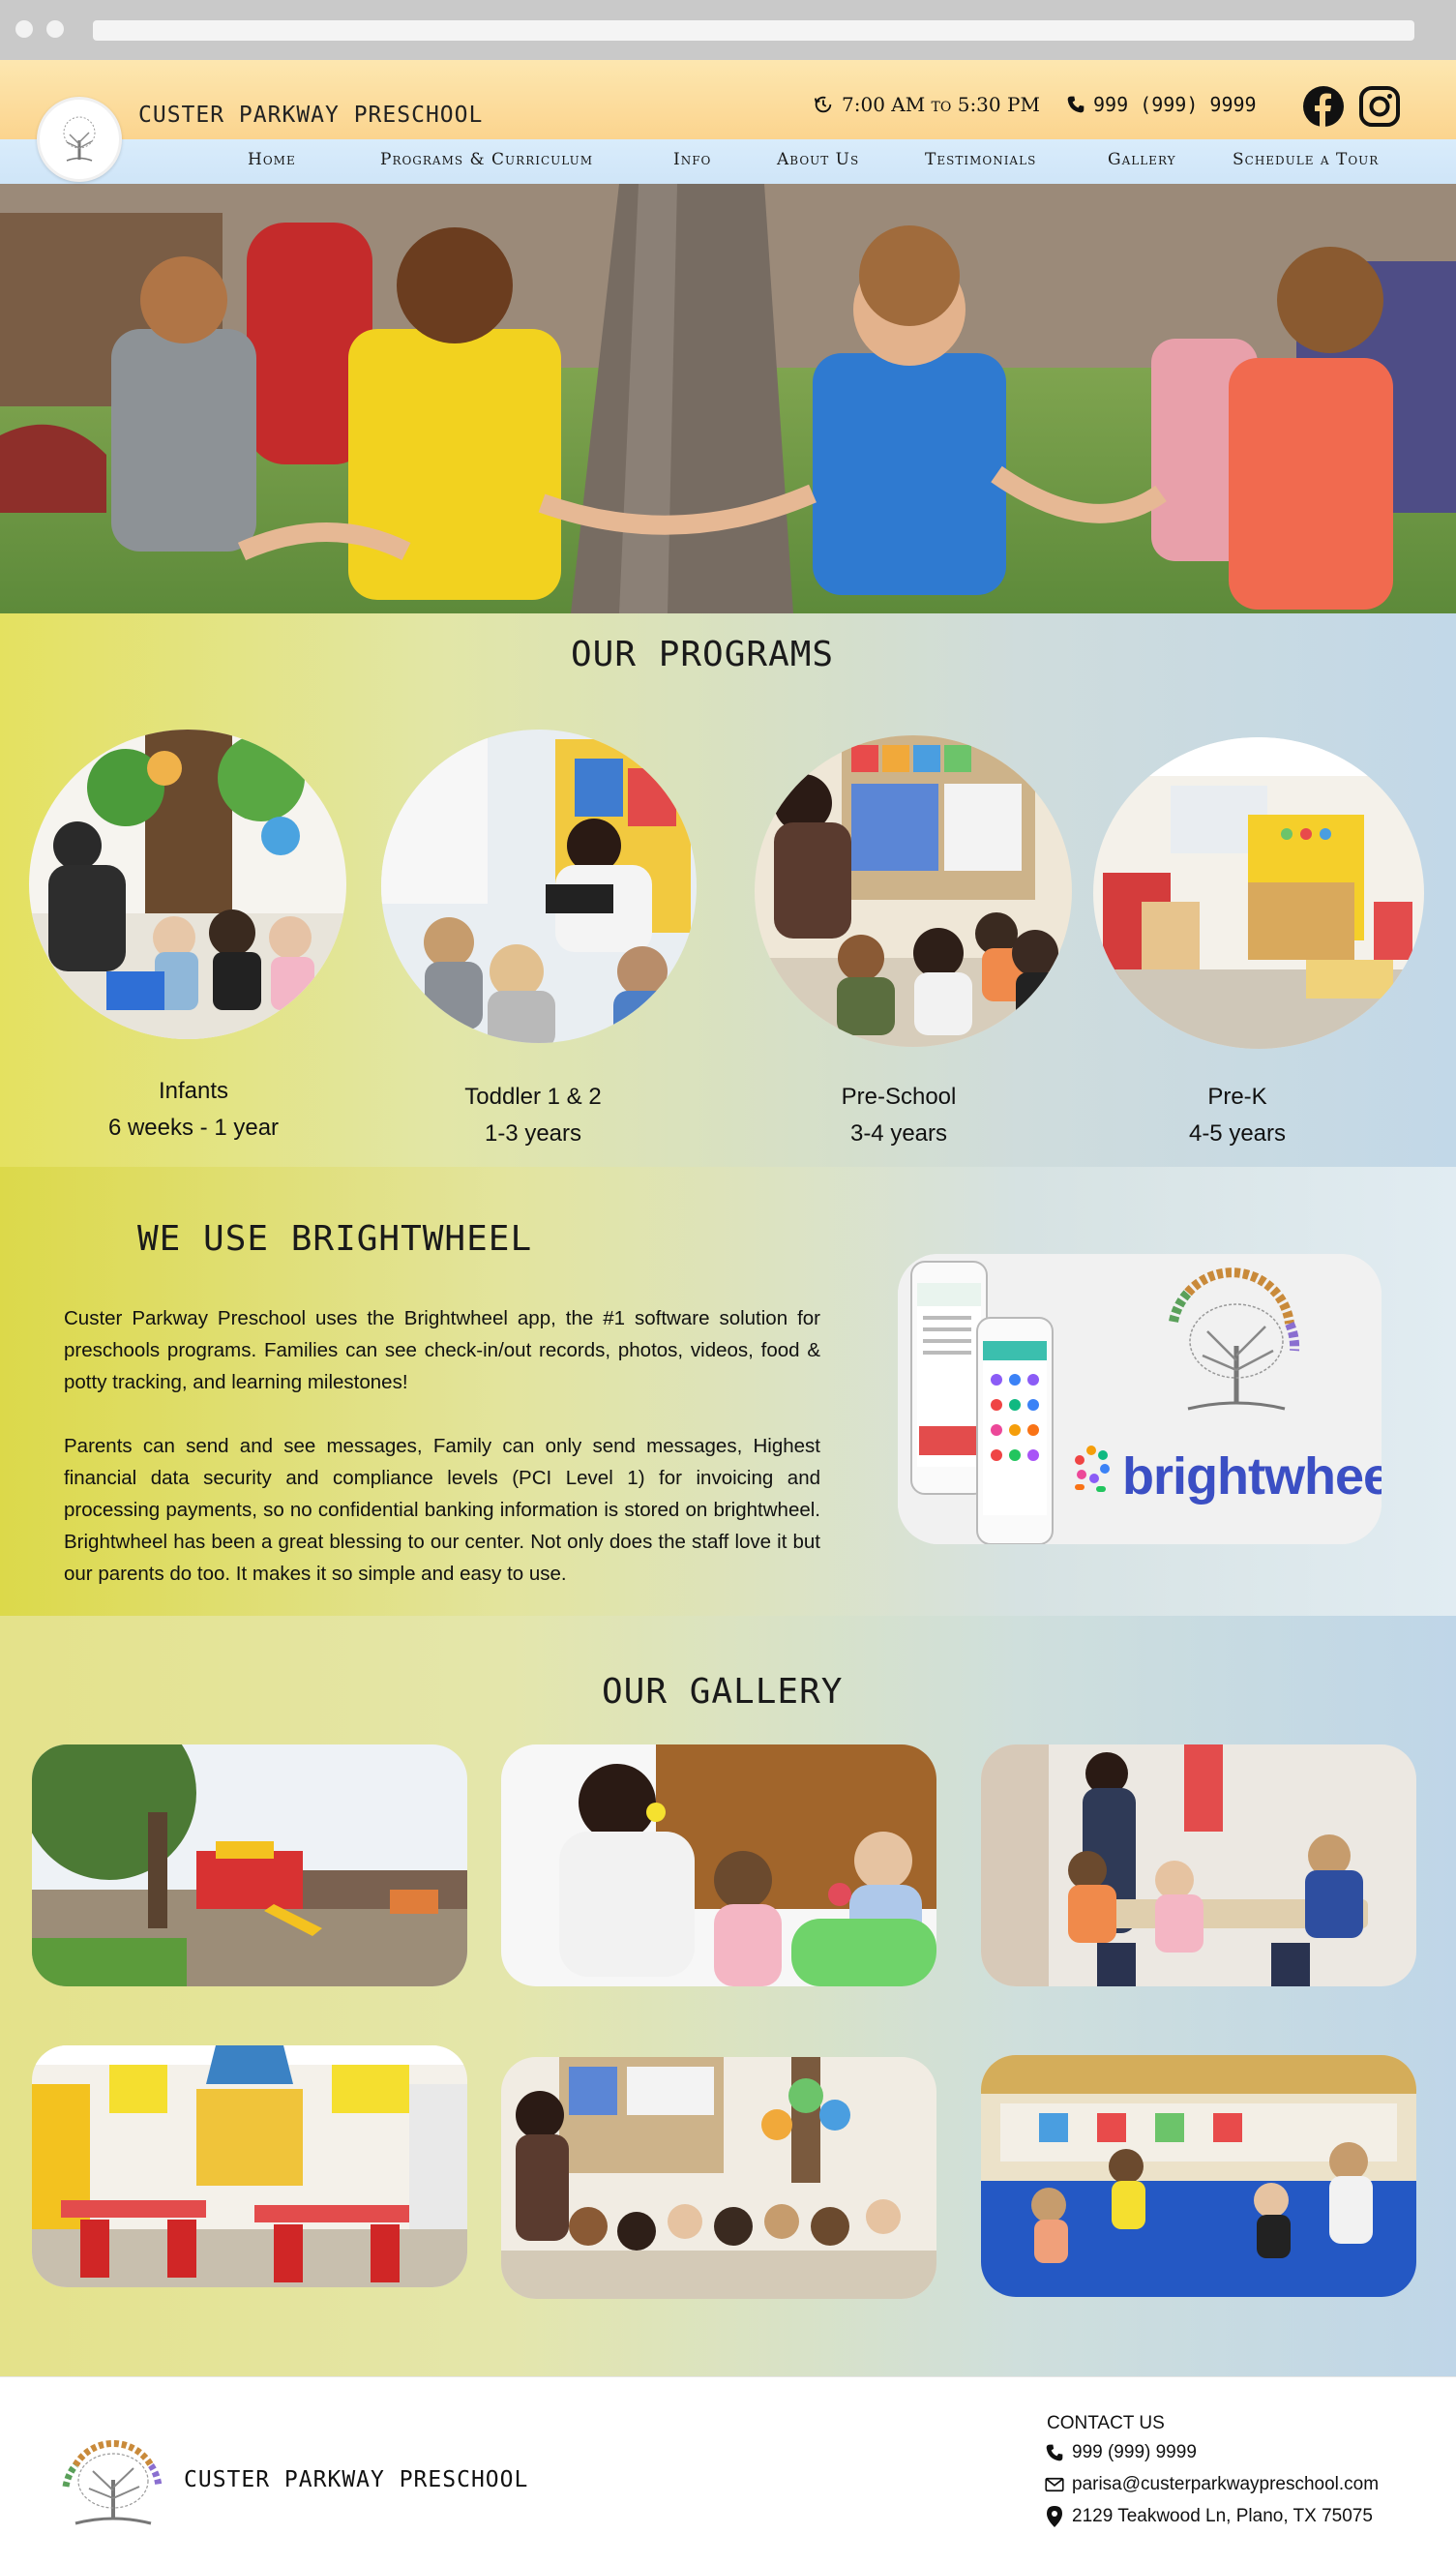  What do you see at coordinates (703, 654) in the screenshot?
I see `programs-title: OUR PROGRAMS` at bounding box center [703, 654].